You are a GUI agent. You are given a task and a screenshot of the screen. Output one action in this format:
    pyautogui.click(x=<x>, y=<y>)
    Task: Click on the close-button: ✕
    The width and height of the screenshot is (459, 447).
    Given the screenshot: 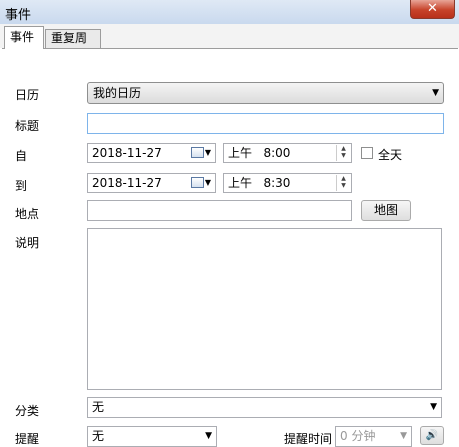 What is the action you would take?
    pyautogui.click(x=432, y=9)
    